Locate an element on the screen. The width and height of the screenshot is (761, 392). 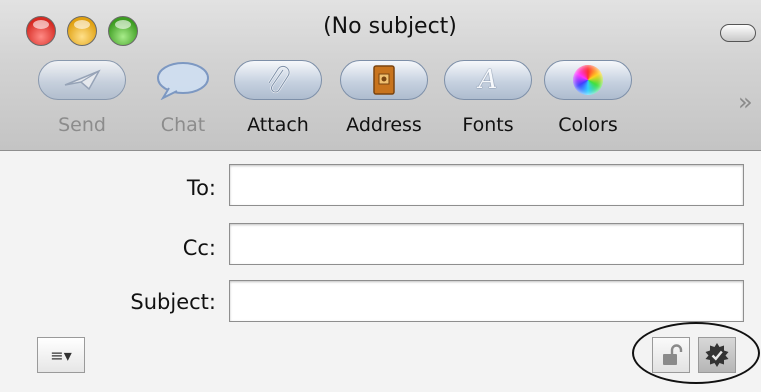
format-menu-button: ≡▾ is located at coordinates (61, 355).